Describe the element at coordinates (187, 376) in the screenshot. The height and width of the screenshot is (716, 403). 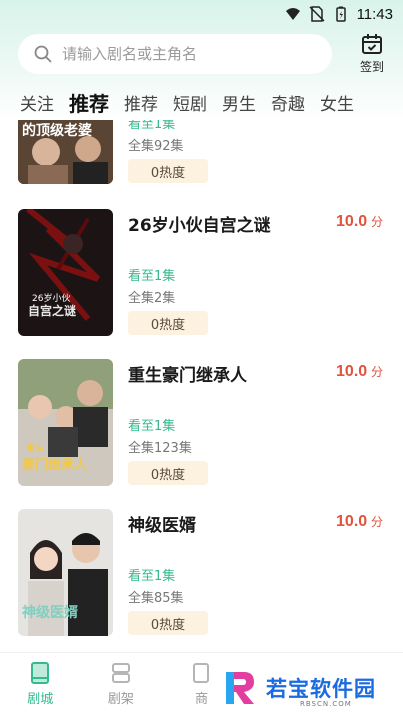
I see `drama-title: 重生豪门继承人` at that location.